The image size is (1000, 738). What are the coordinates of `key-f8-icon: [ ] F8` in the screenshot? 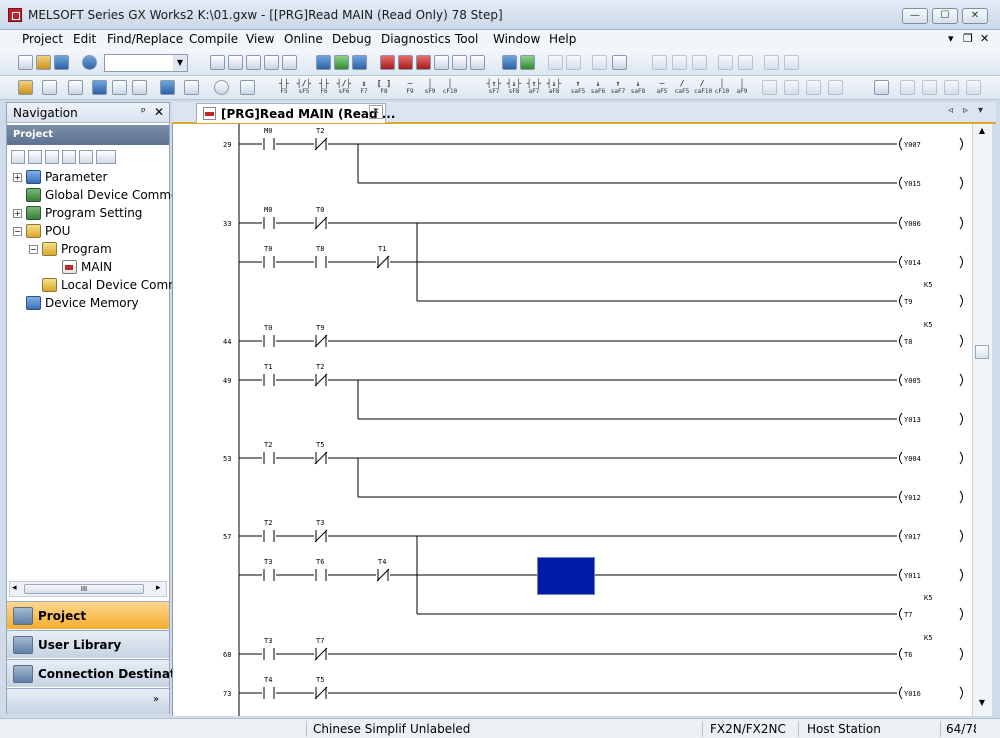 It's located at (384, 88).